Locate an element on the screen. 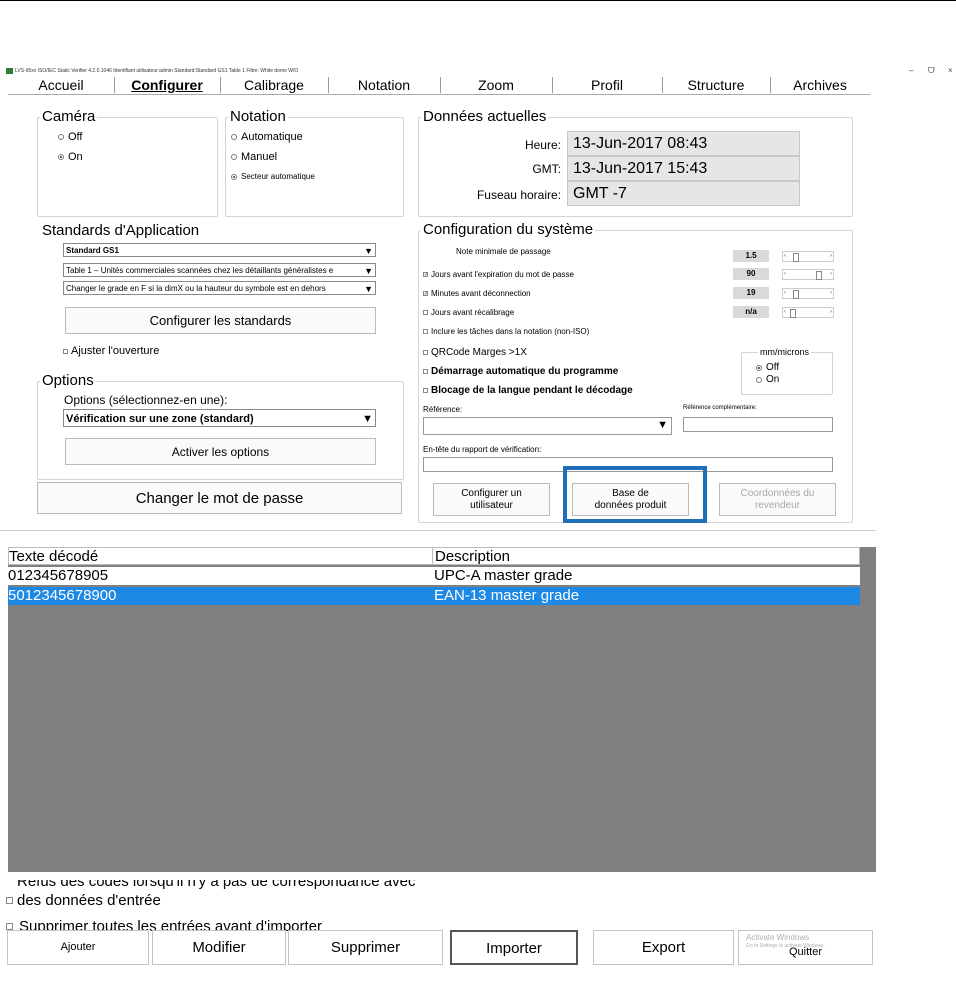  reject-codes-label-line2: des données d'entrée is located at coordinates (89, 900).